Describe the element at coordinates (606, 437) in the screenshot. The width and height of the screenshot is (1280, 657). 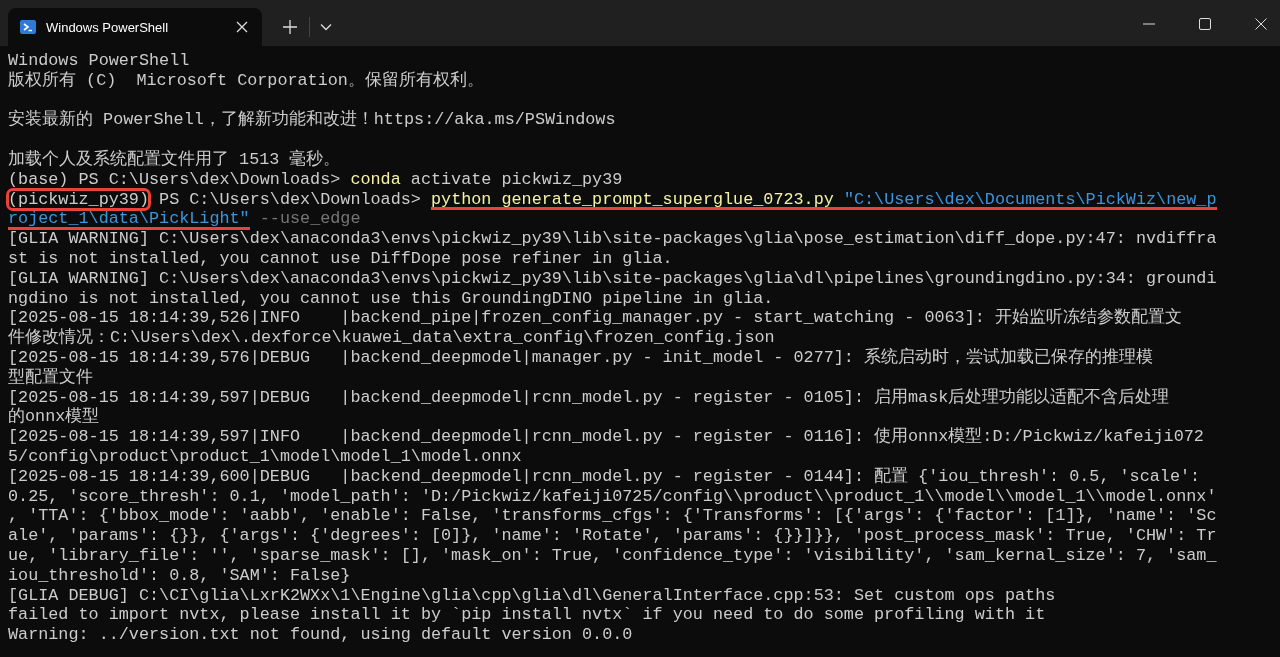
I see `console-text: [2025-08-15 18:14:39,597|INFO |backend_deepmodel|rcnn_model.py - register - 0116]: 使用onnx模型:D:/Pickwiz/kafeiji072` at that location.